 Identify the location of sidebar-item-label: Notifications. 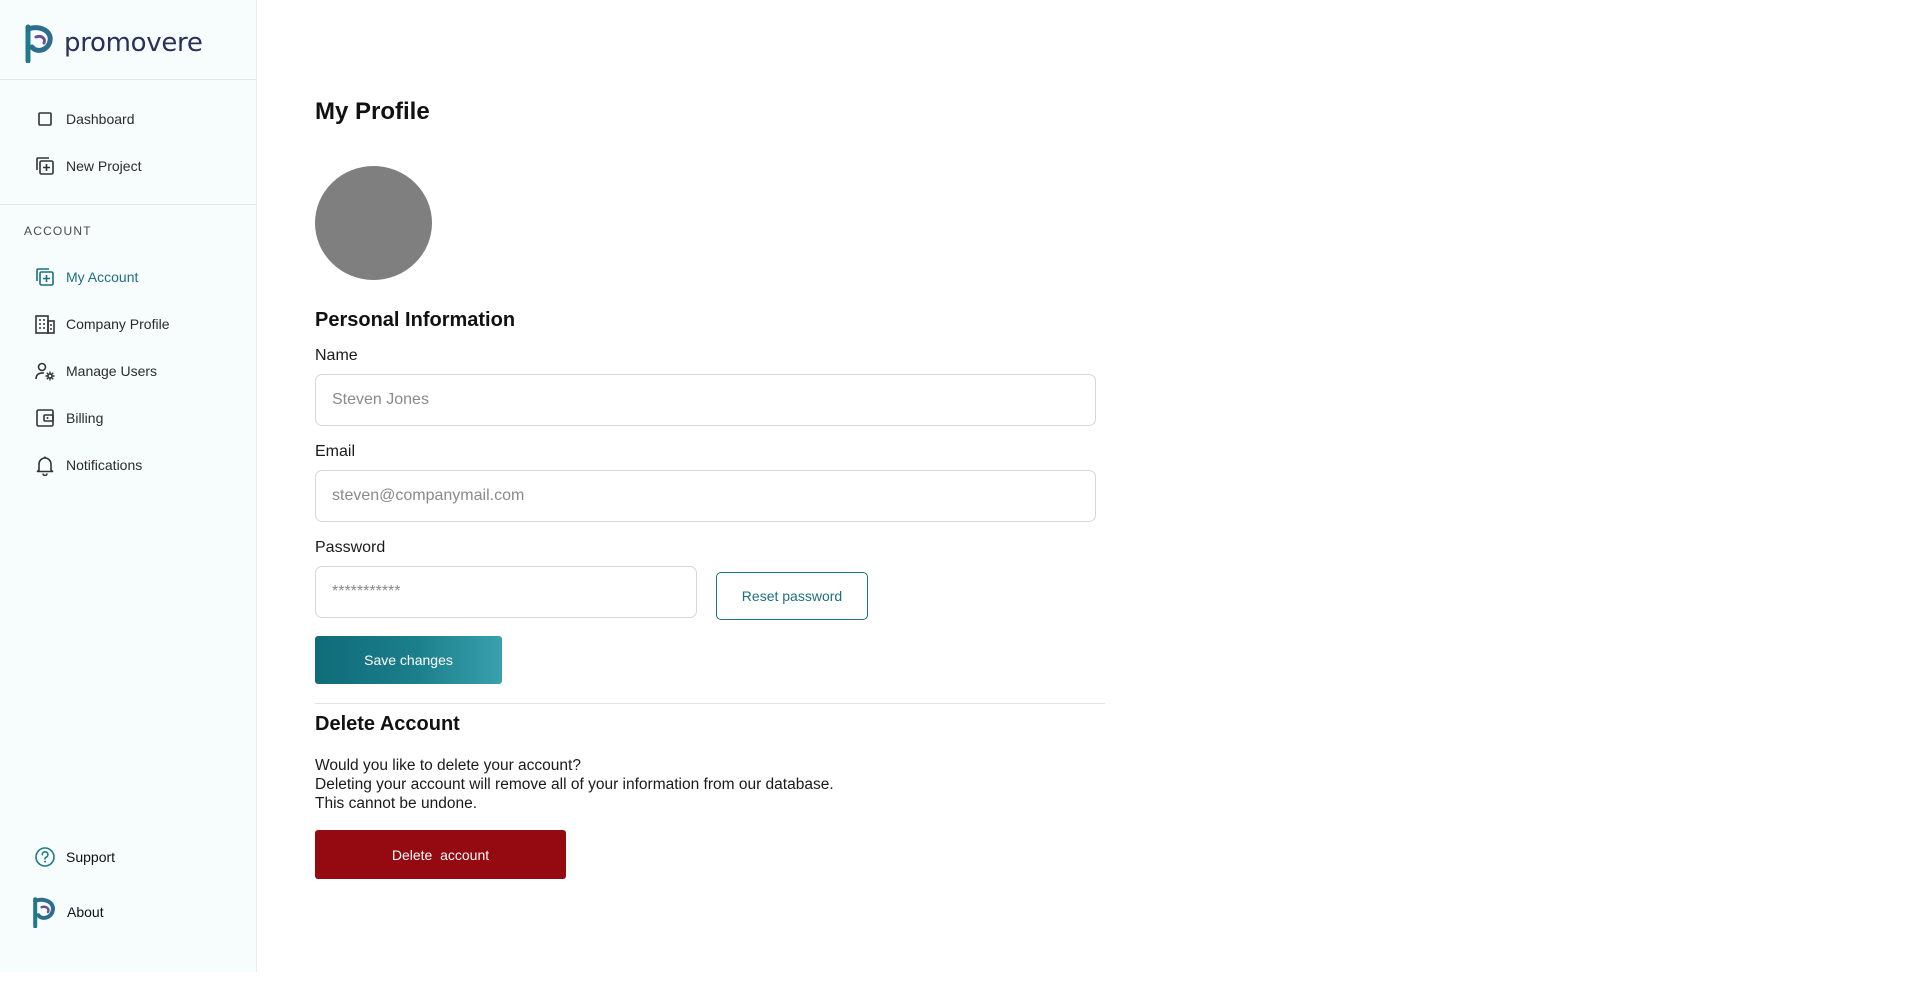
(104, 465).